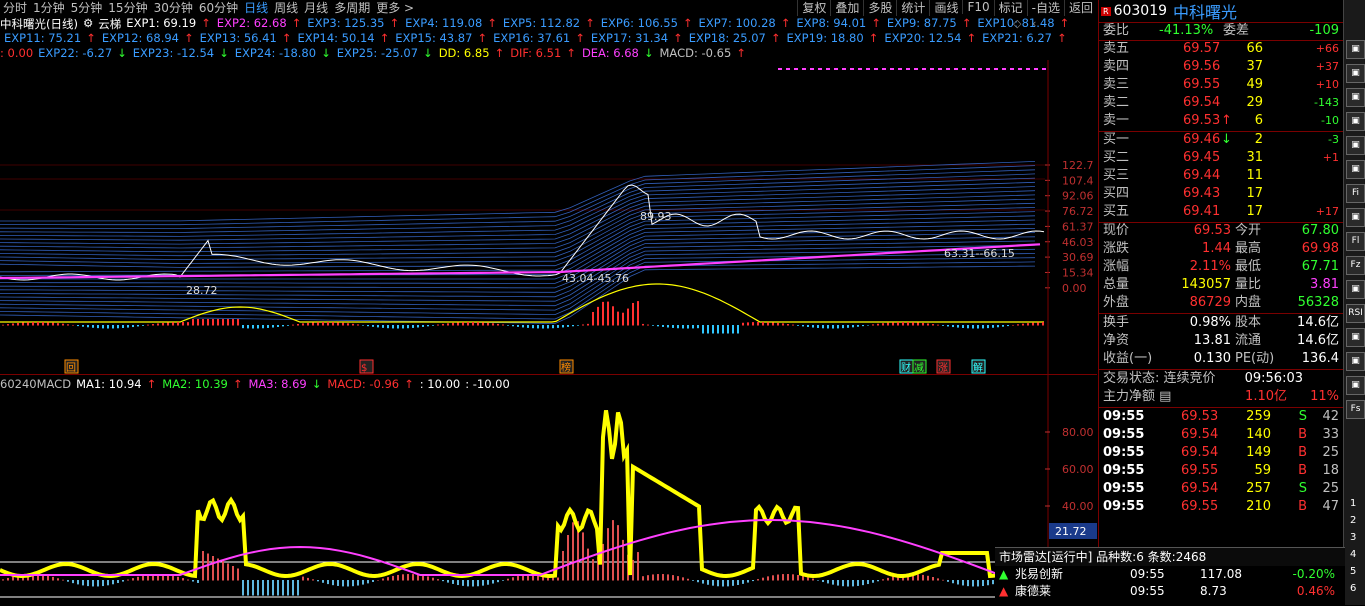  I want to click on period-tab-1: 1分钟, so click(49, 8).